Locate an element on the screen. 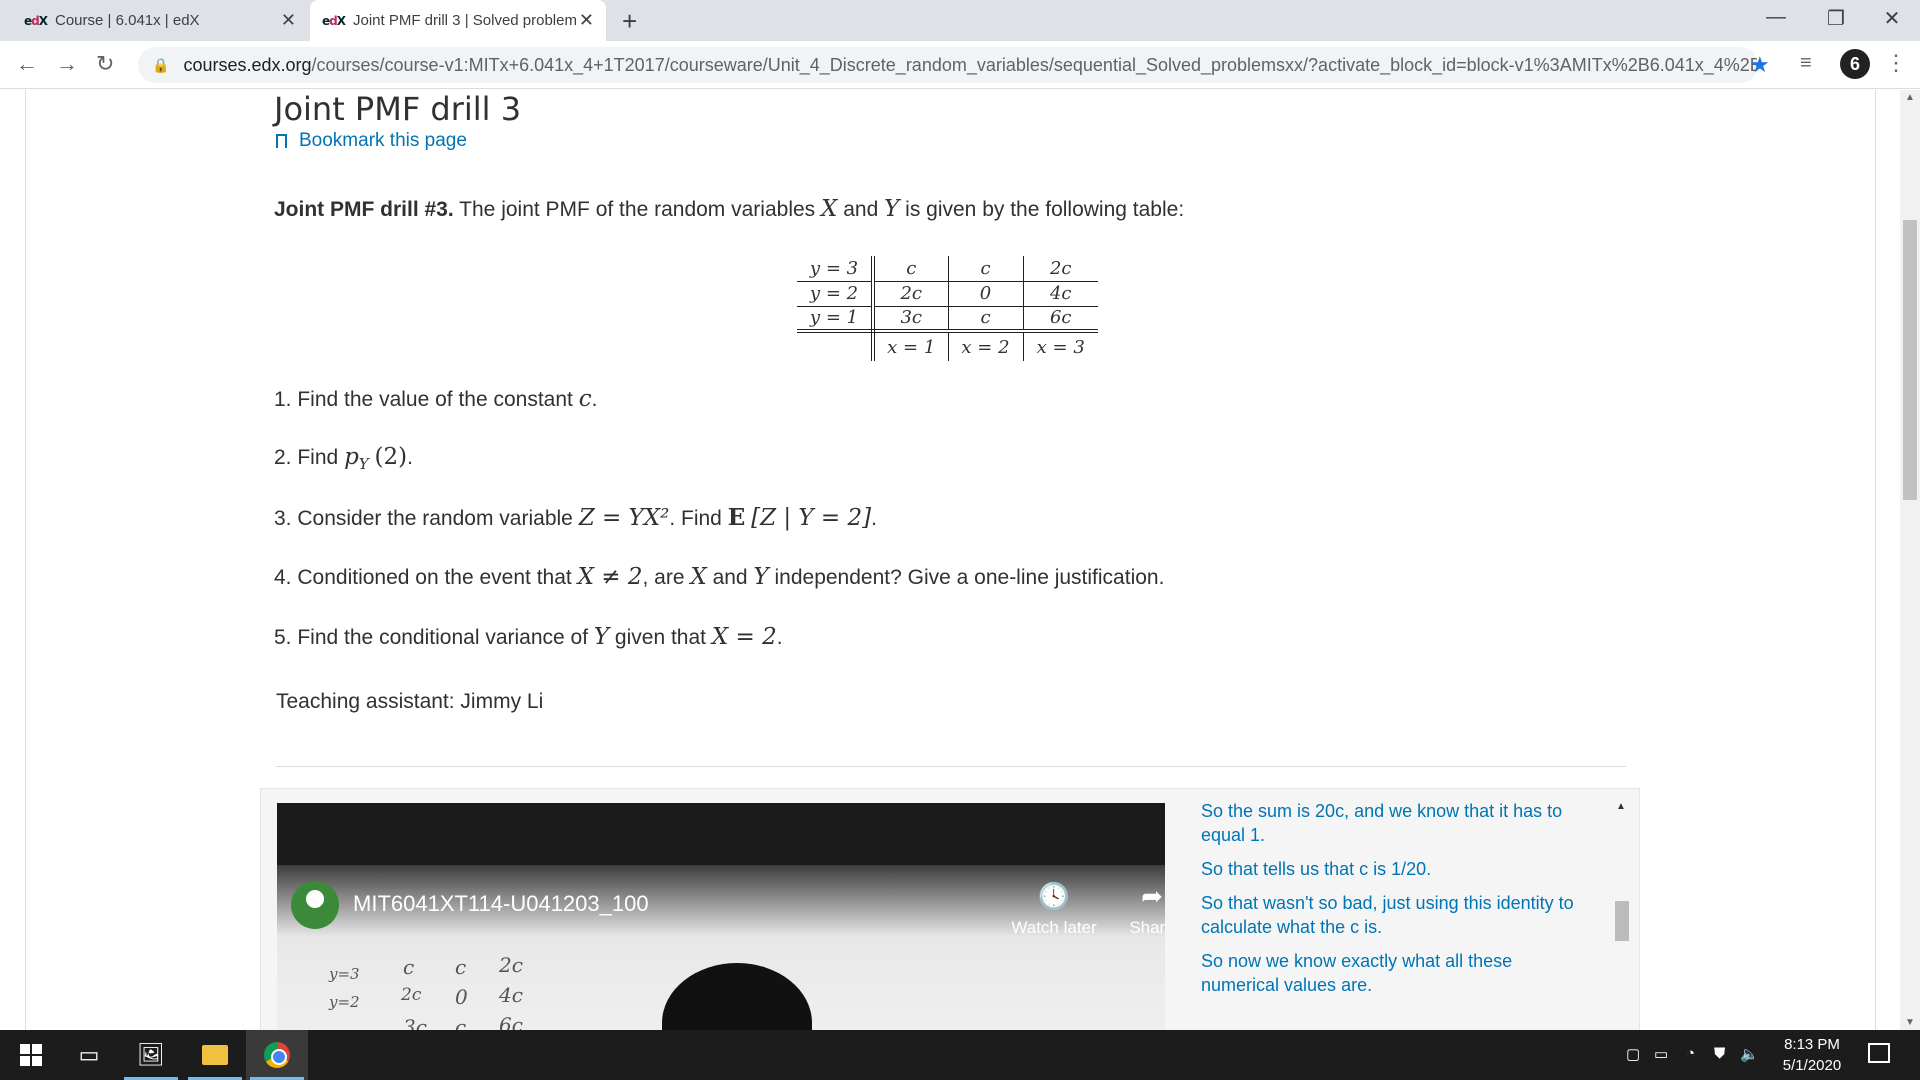 Image resolution: width=1920 pixels, height=1080 pixels. back-button: ← is located at coordinates (27, 64).